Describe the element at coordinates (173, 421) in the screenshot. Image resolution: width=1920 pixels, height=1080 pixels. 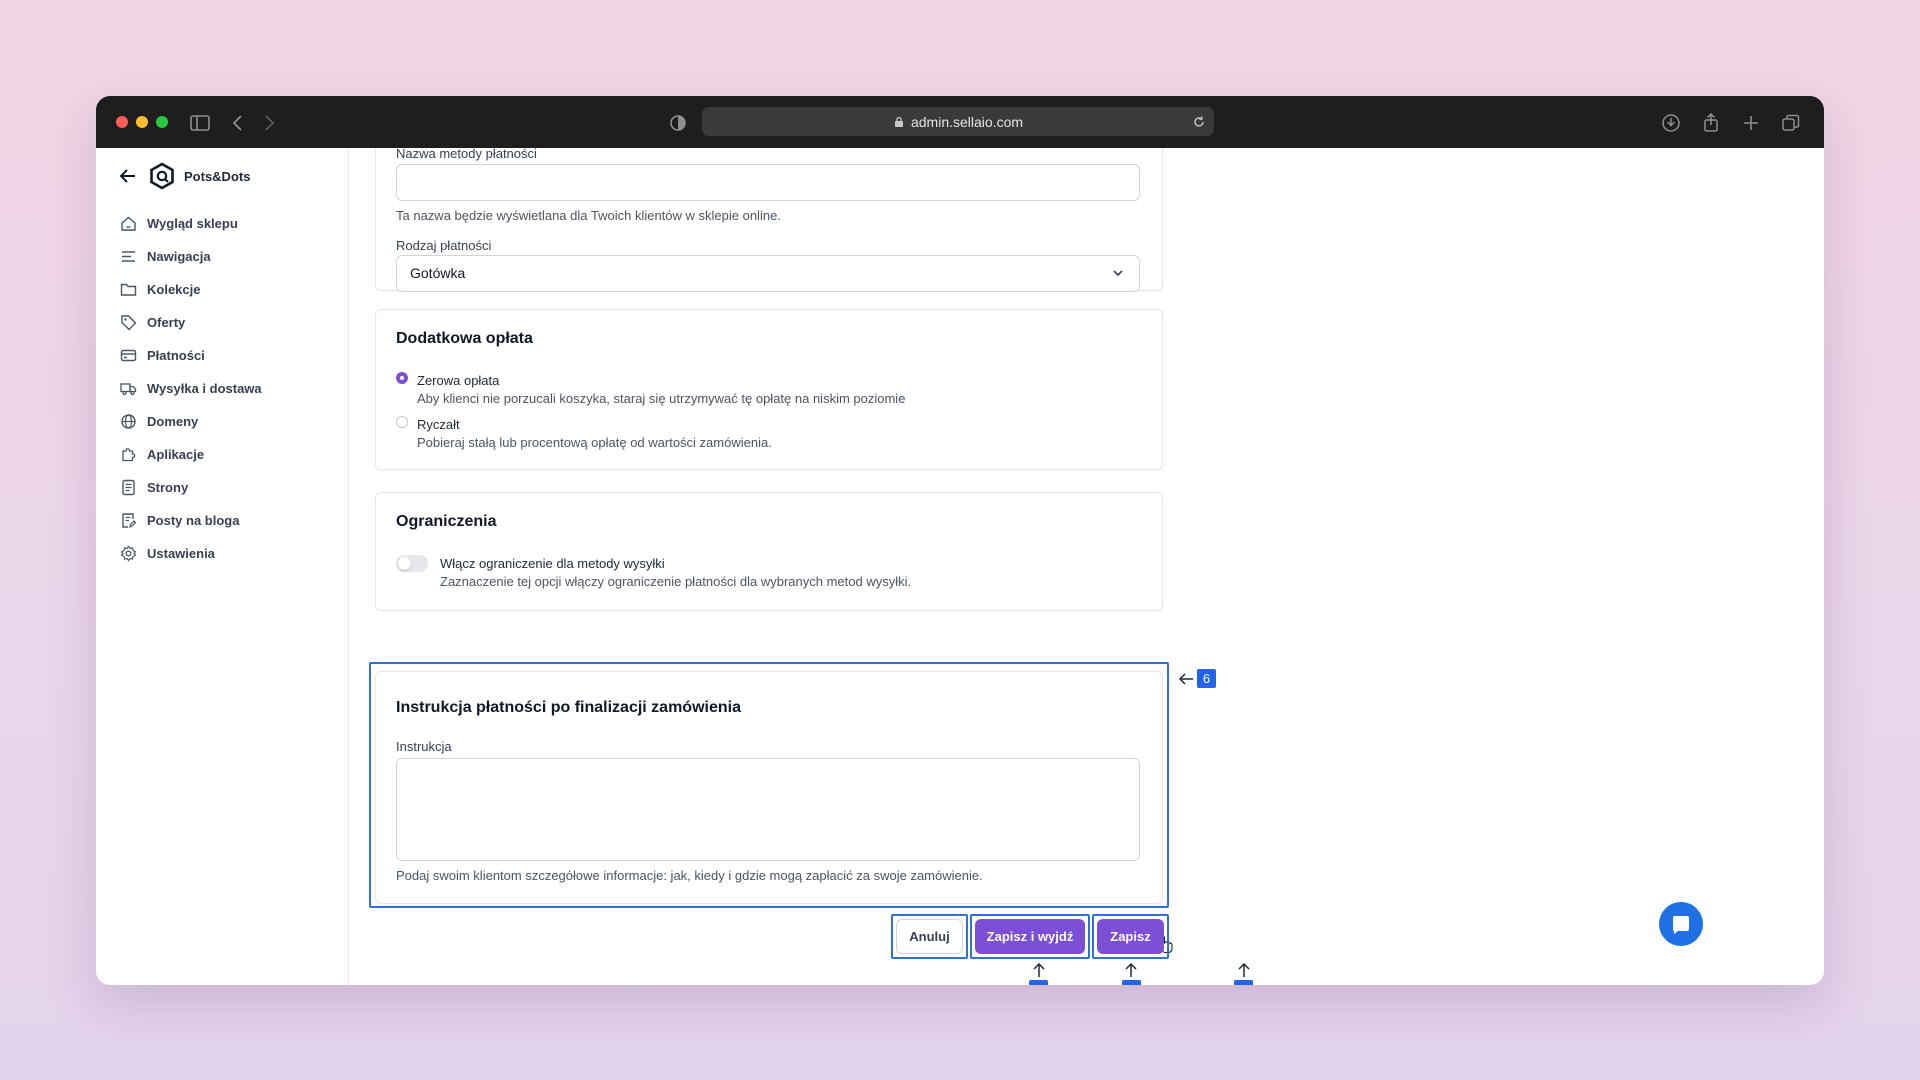
I see `sidebar-item-label: Domeny` at that location.